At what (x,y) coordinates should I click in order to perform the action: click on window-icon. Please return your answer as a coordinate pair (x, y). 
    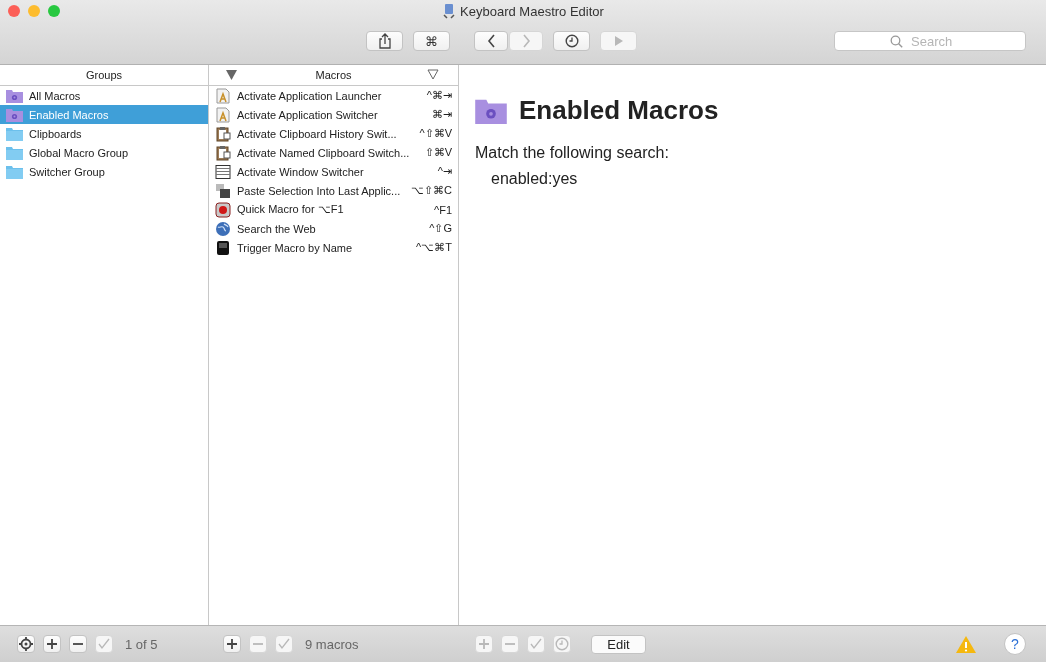
    Looking at the image, I should click on (223, 171).